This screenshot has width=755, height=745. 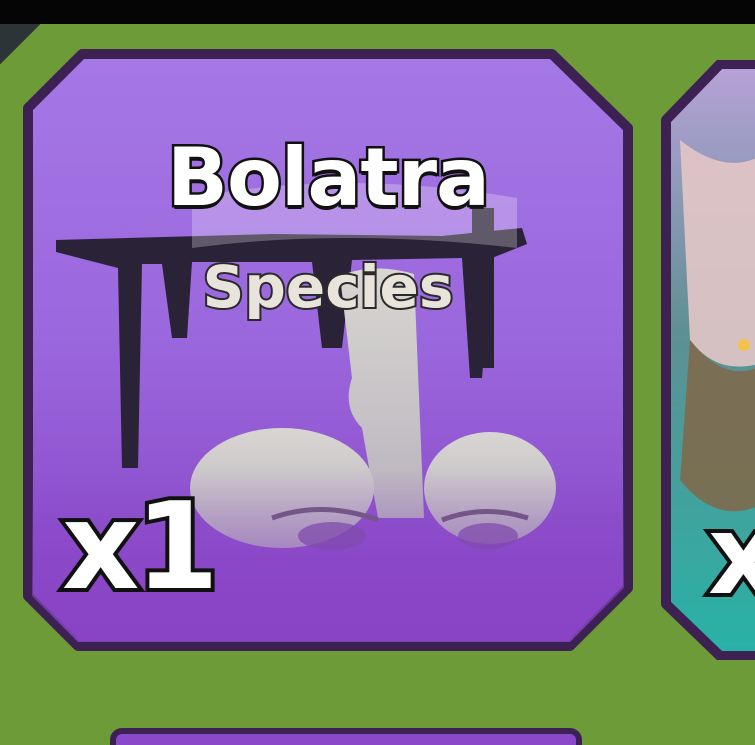 What do you see at coordinates (328, 177) in the screenshot?
I see `item-name: Bolatra` at bounding box center [328, 177].